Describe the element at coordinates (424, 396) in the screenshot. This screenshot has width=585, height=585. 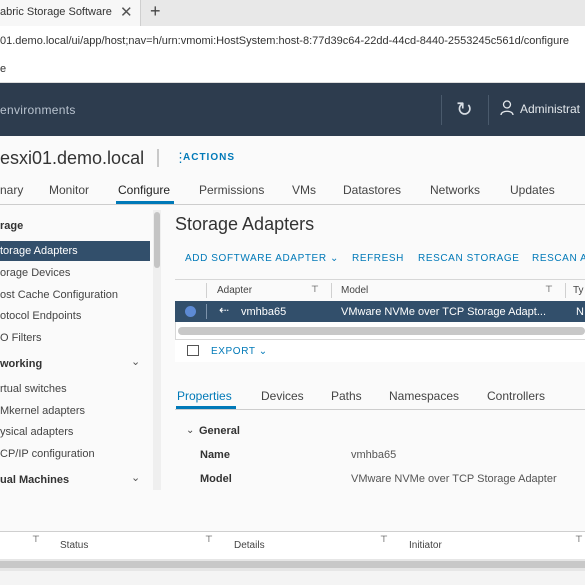
I see `tab-namespaces: Namespaces` at that location.